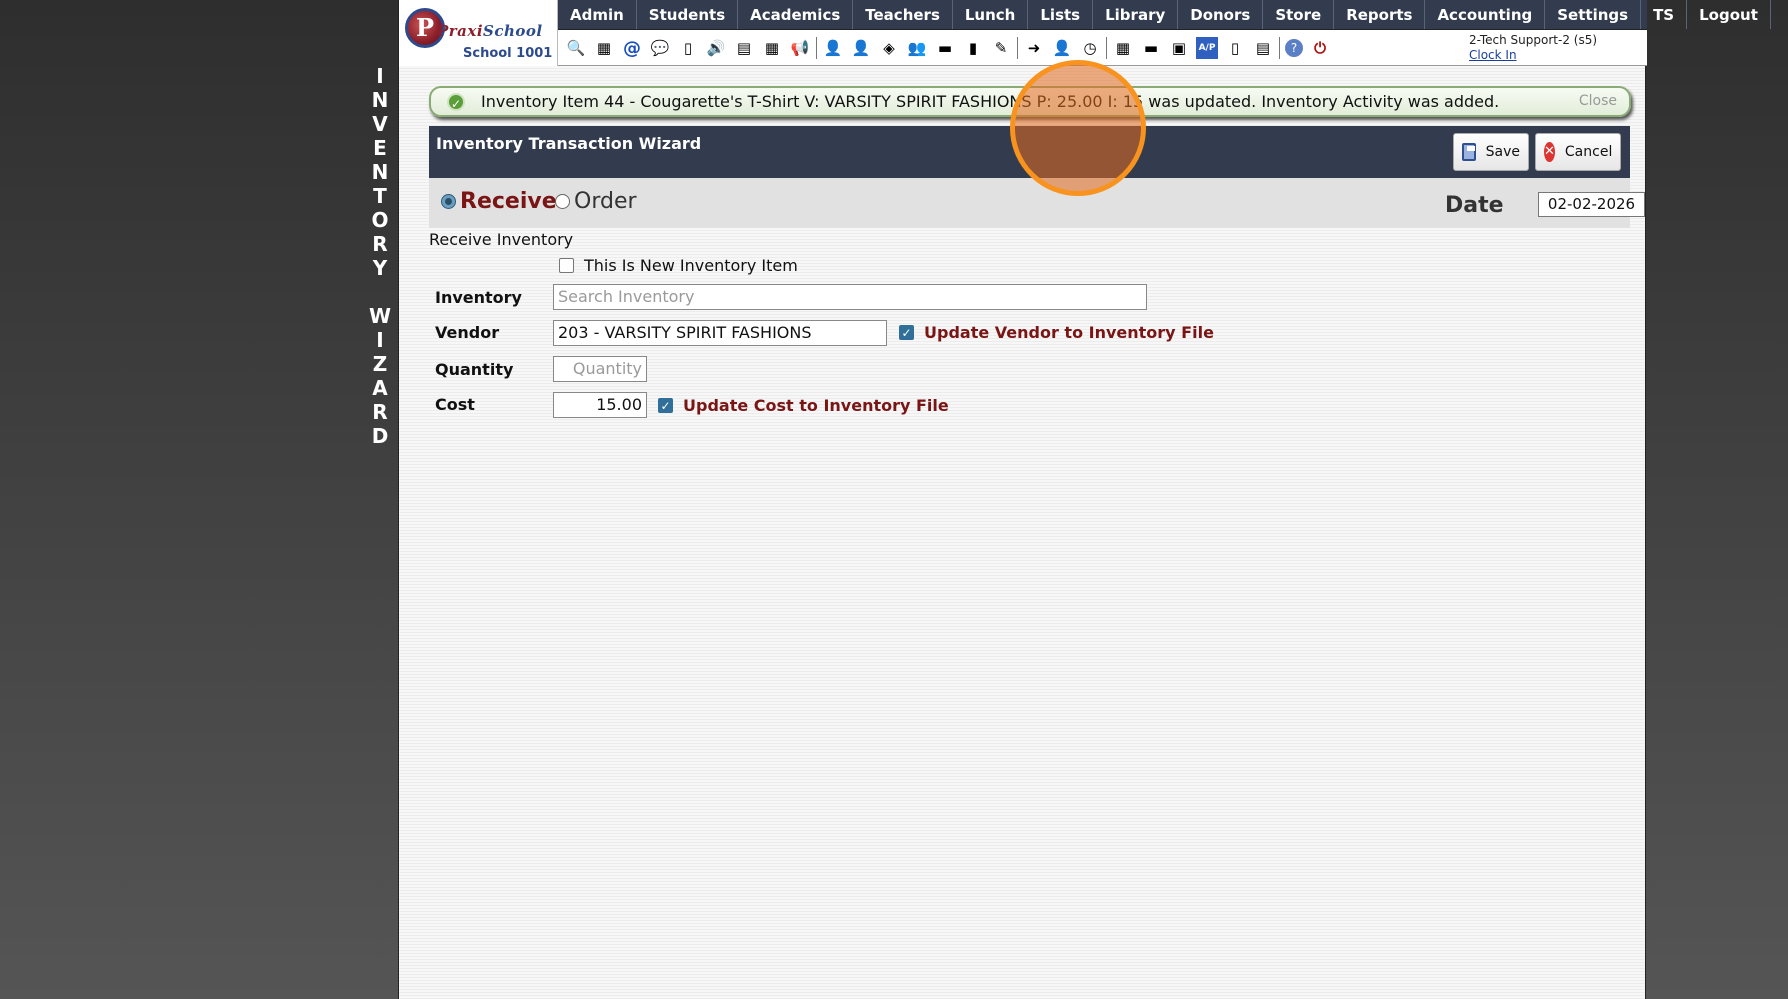 This screenshot has width=1788, height=999. What do you see at coordinates (906, 332) in the screenshot?
I see `update-vendor-checkbox: ✓` at bounding box center [906, 332].